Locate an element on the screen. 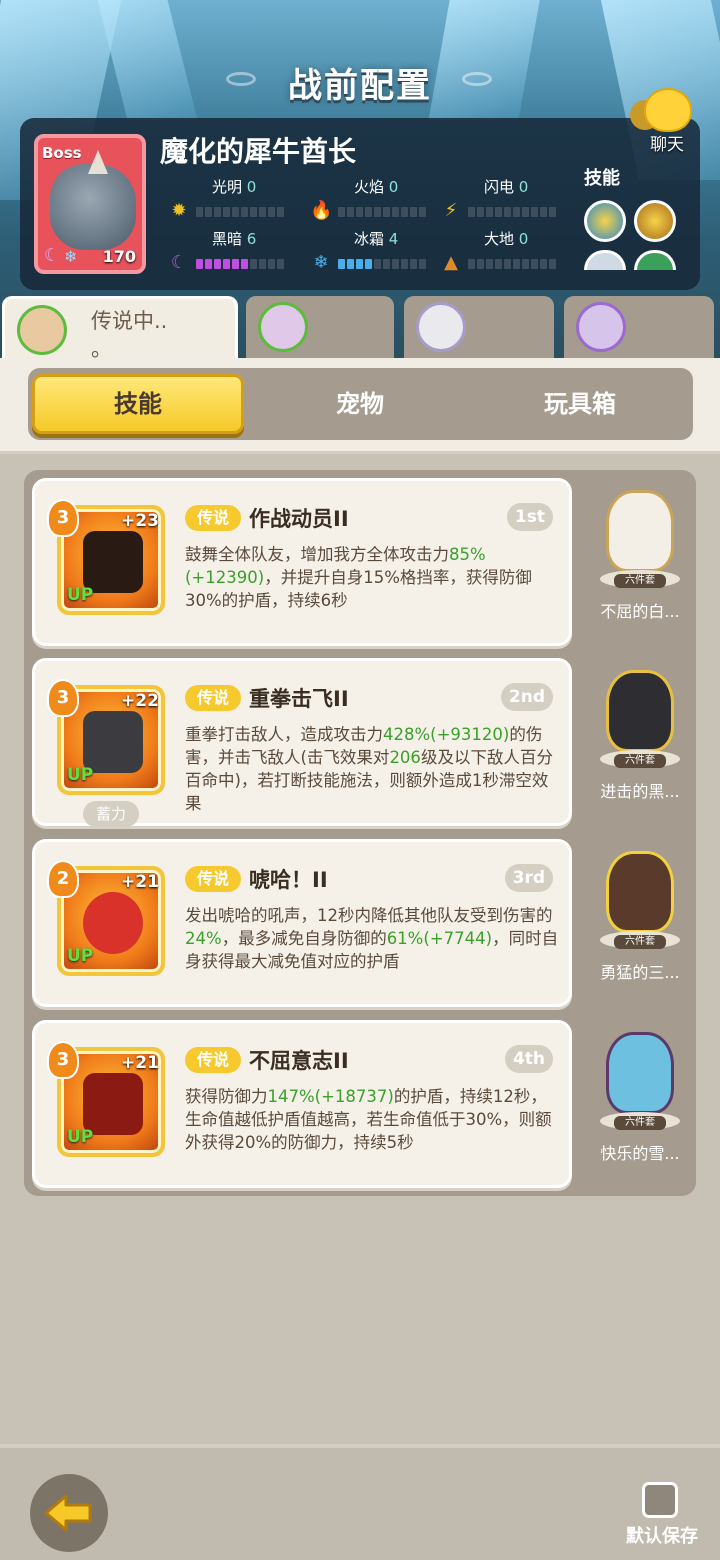 This screenshot has width=720, height=1560. chat-button: 聊天 is located at coordinates (665, 121).